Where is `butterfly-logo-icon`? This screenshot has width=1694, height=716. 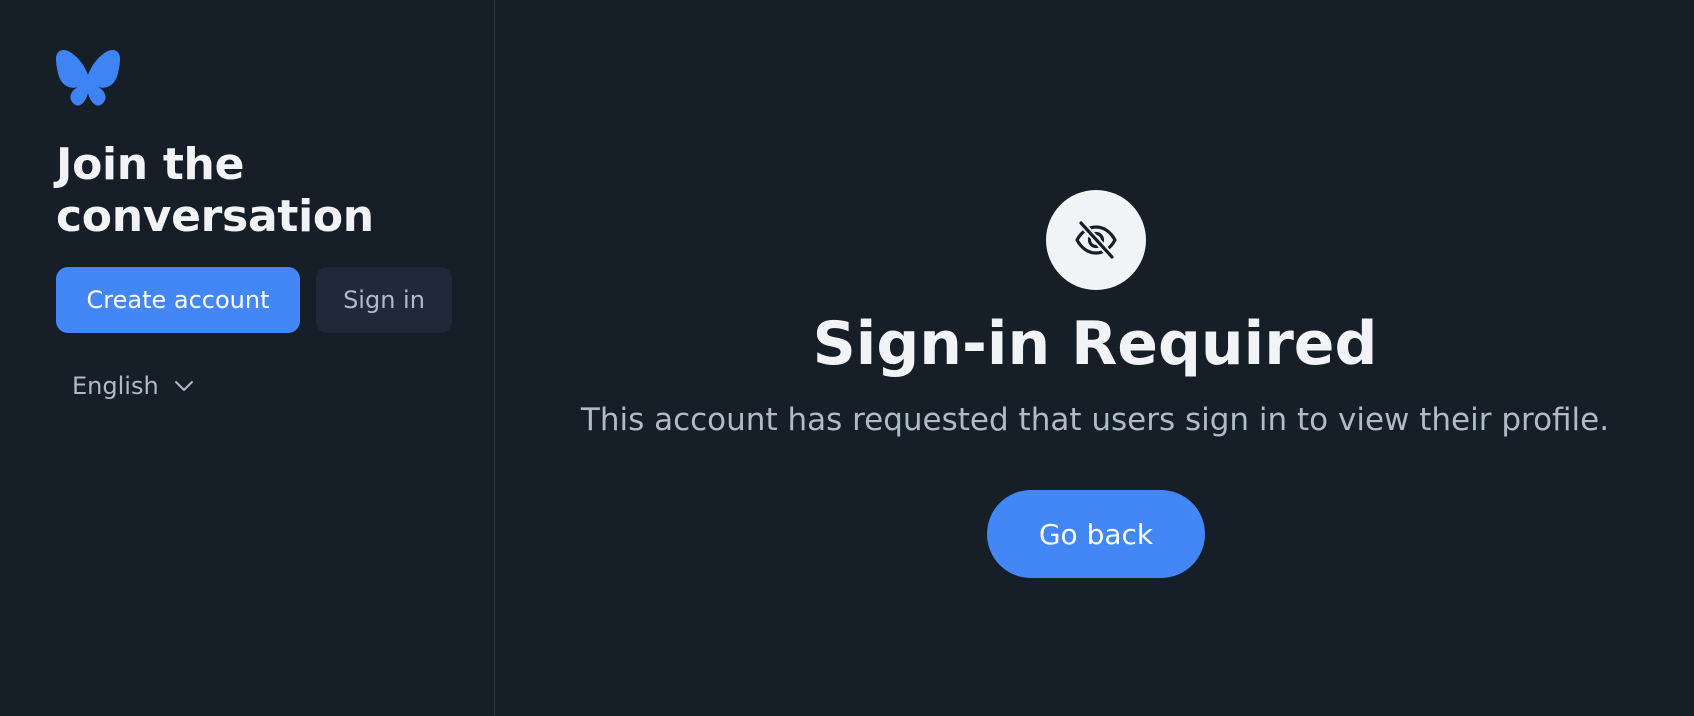
butterfly-logo-icon is located at coordinates (88, 78).